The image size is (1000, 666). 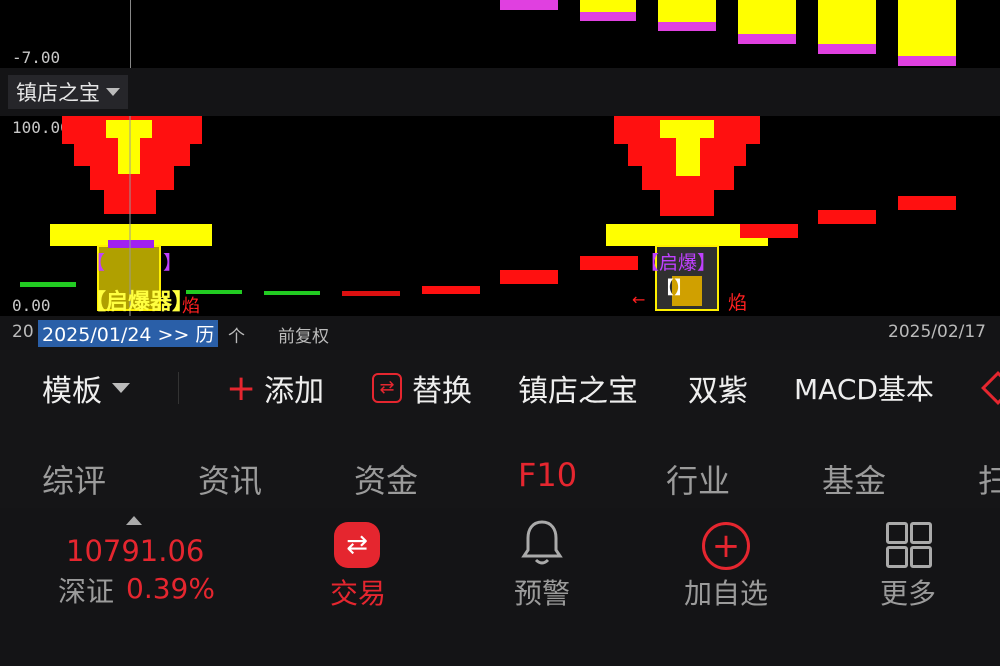 I want to click on signal-top-label-right: 【启爆】, so click(x=678, y=263).